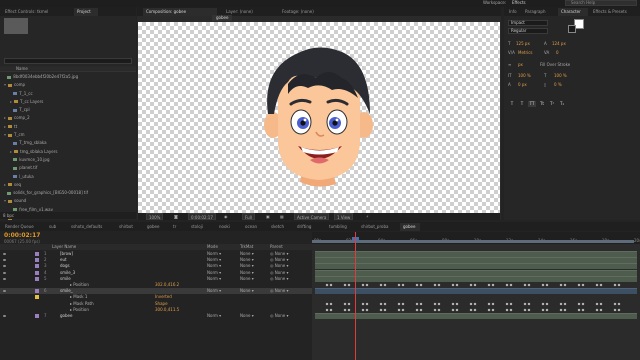 The image size is (640, 360). Describe the element at coordinates (522, 104) in the screenshot. I see `faux-italic-button: T` at that location.